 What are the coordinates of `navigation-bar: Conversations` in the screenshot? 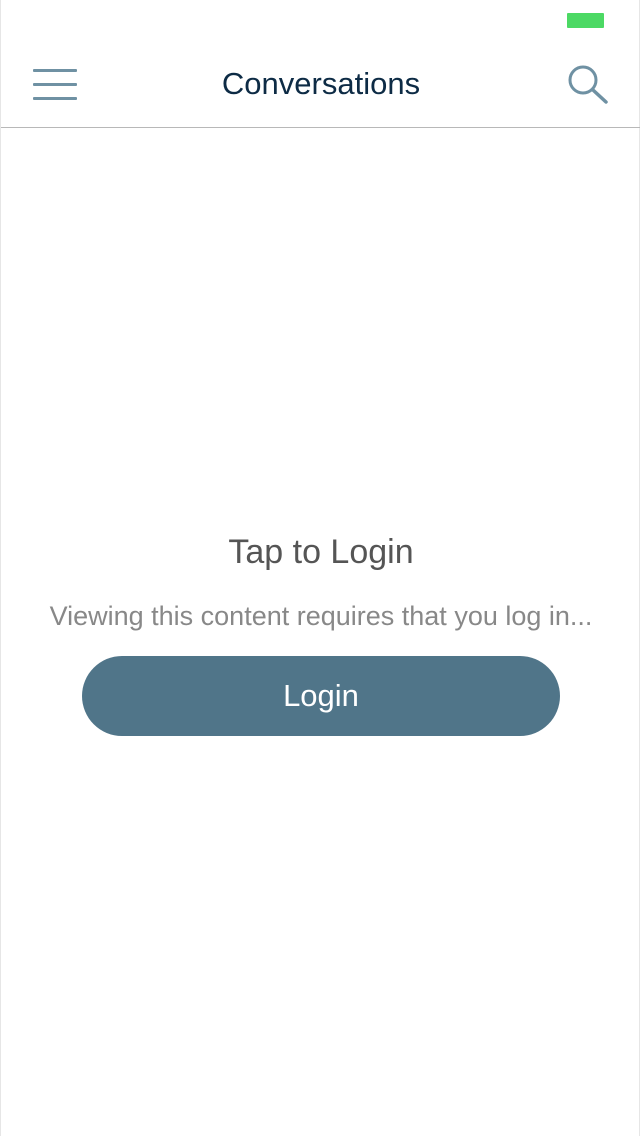 It's located at (320, 84).